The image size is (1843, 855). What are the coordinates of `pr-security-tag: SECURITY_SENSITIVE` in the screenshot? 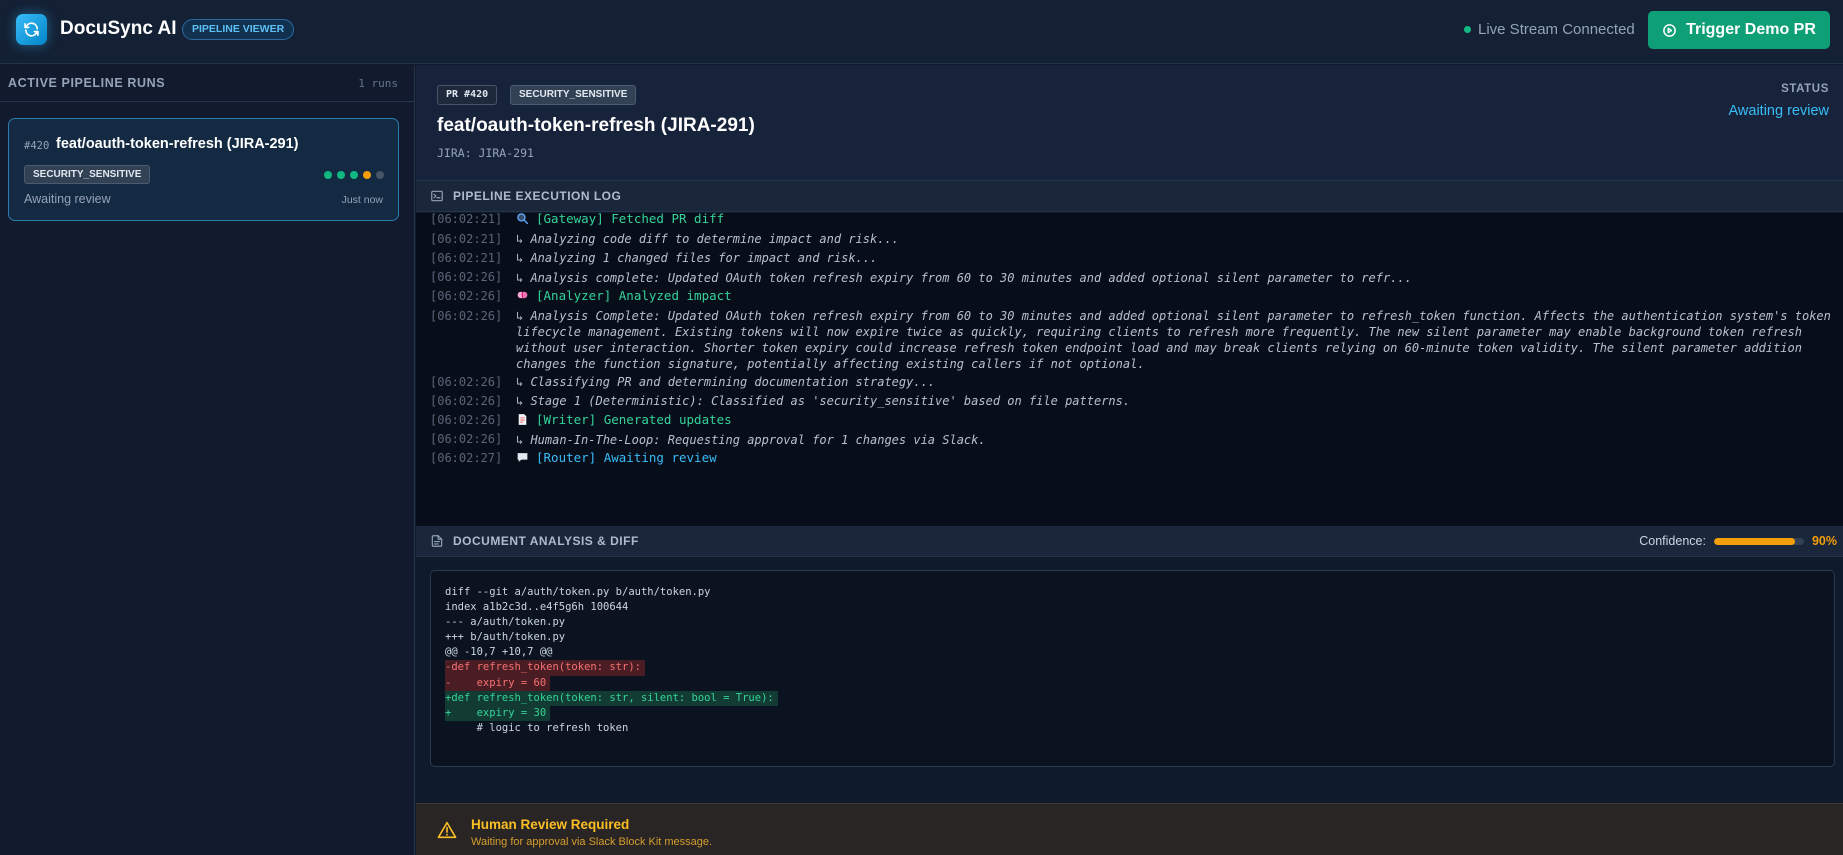 It's located at (573, 95).